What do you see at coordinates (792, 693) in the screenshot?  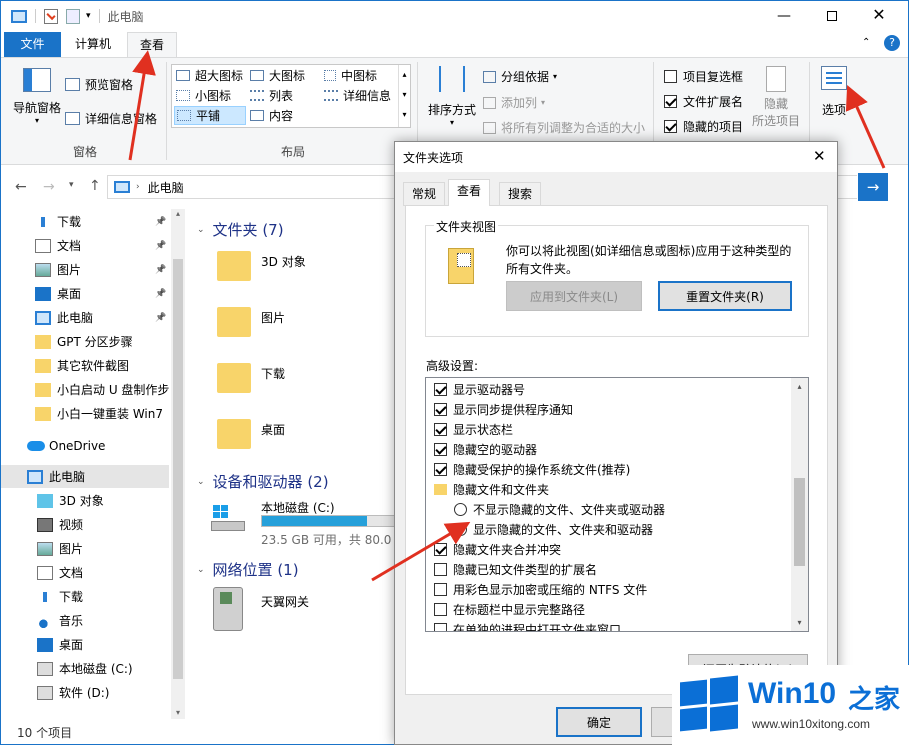 I see `watermark-brand: Win10` at bounding box center [792, 693].